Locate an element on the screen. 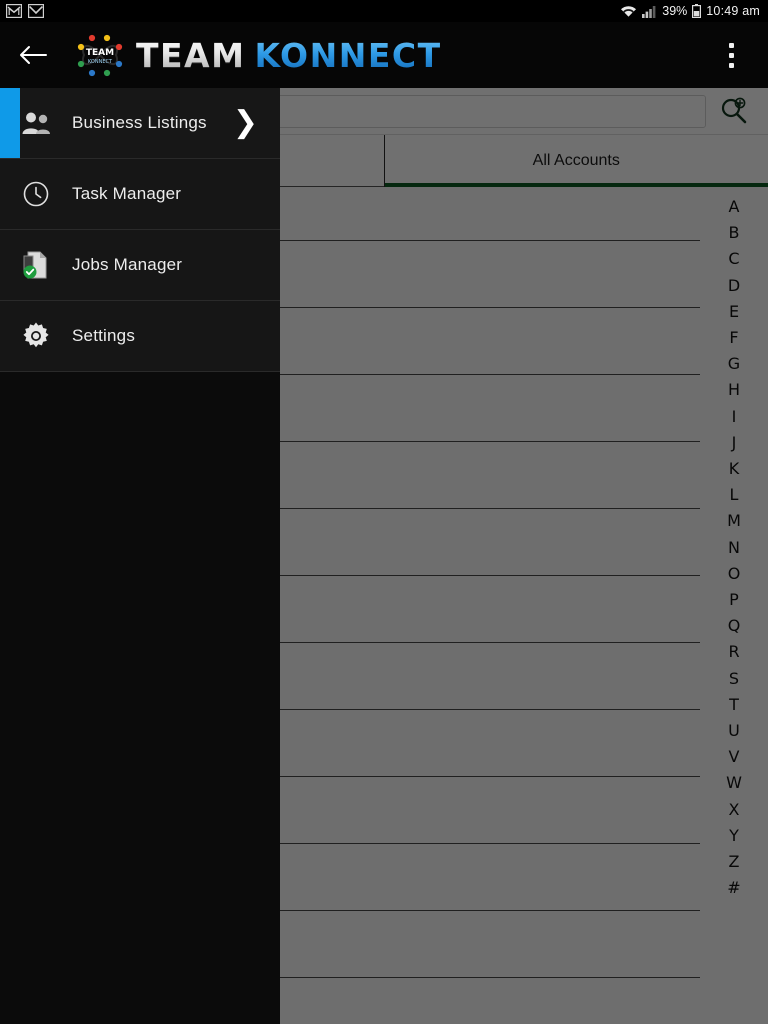 Image resolution: width=768 pixels, height=1024 pixels. alpha-index-letter: M is located at coordinates (734, 521).